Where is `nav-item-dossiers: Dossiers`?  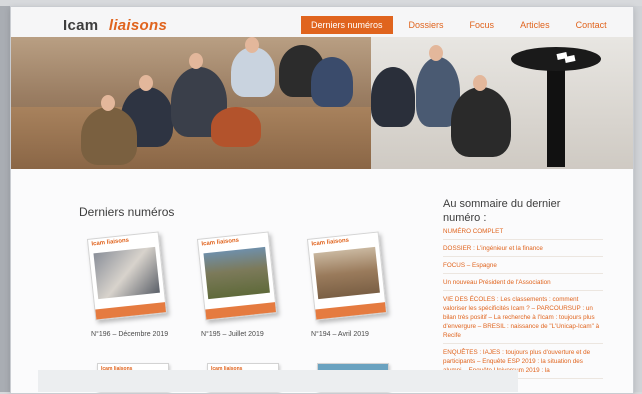 nav-item-dossiers: Dossiers is located at coordinates (426, 25).